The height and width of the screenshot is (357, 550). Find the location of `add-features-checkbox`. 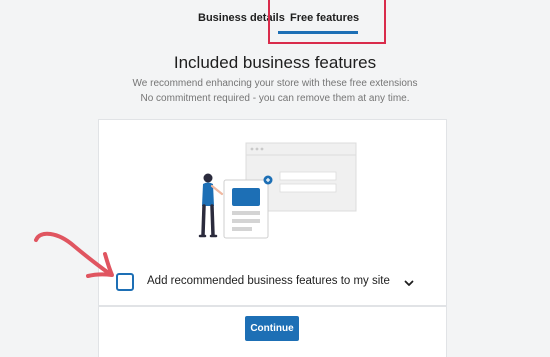

add-features-checkbox is located at coordinates (125, 282).